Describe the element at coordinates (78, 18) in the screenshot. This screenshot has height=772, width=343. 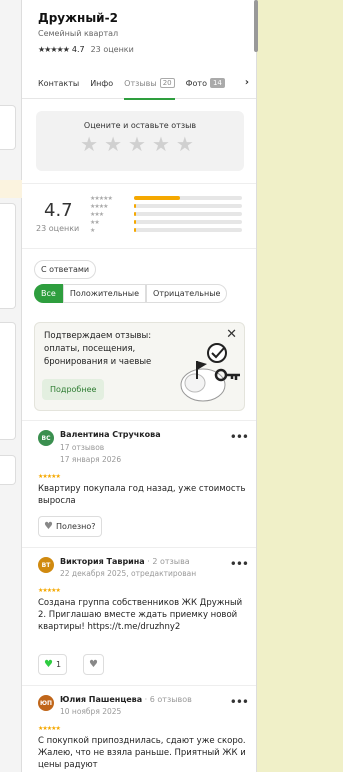
I see `place-title: Дружный-2` at that location.